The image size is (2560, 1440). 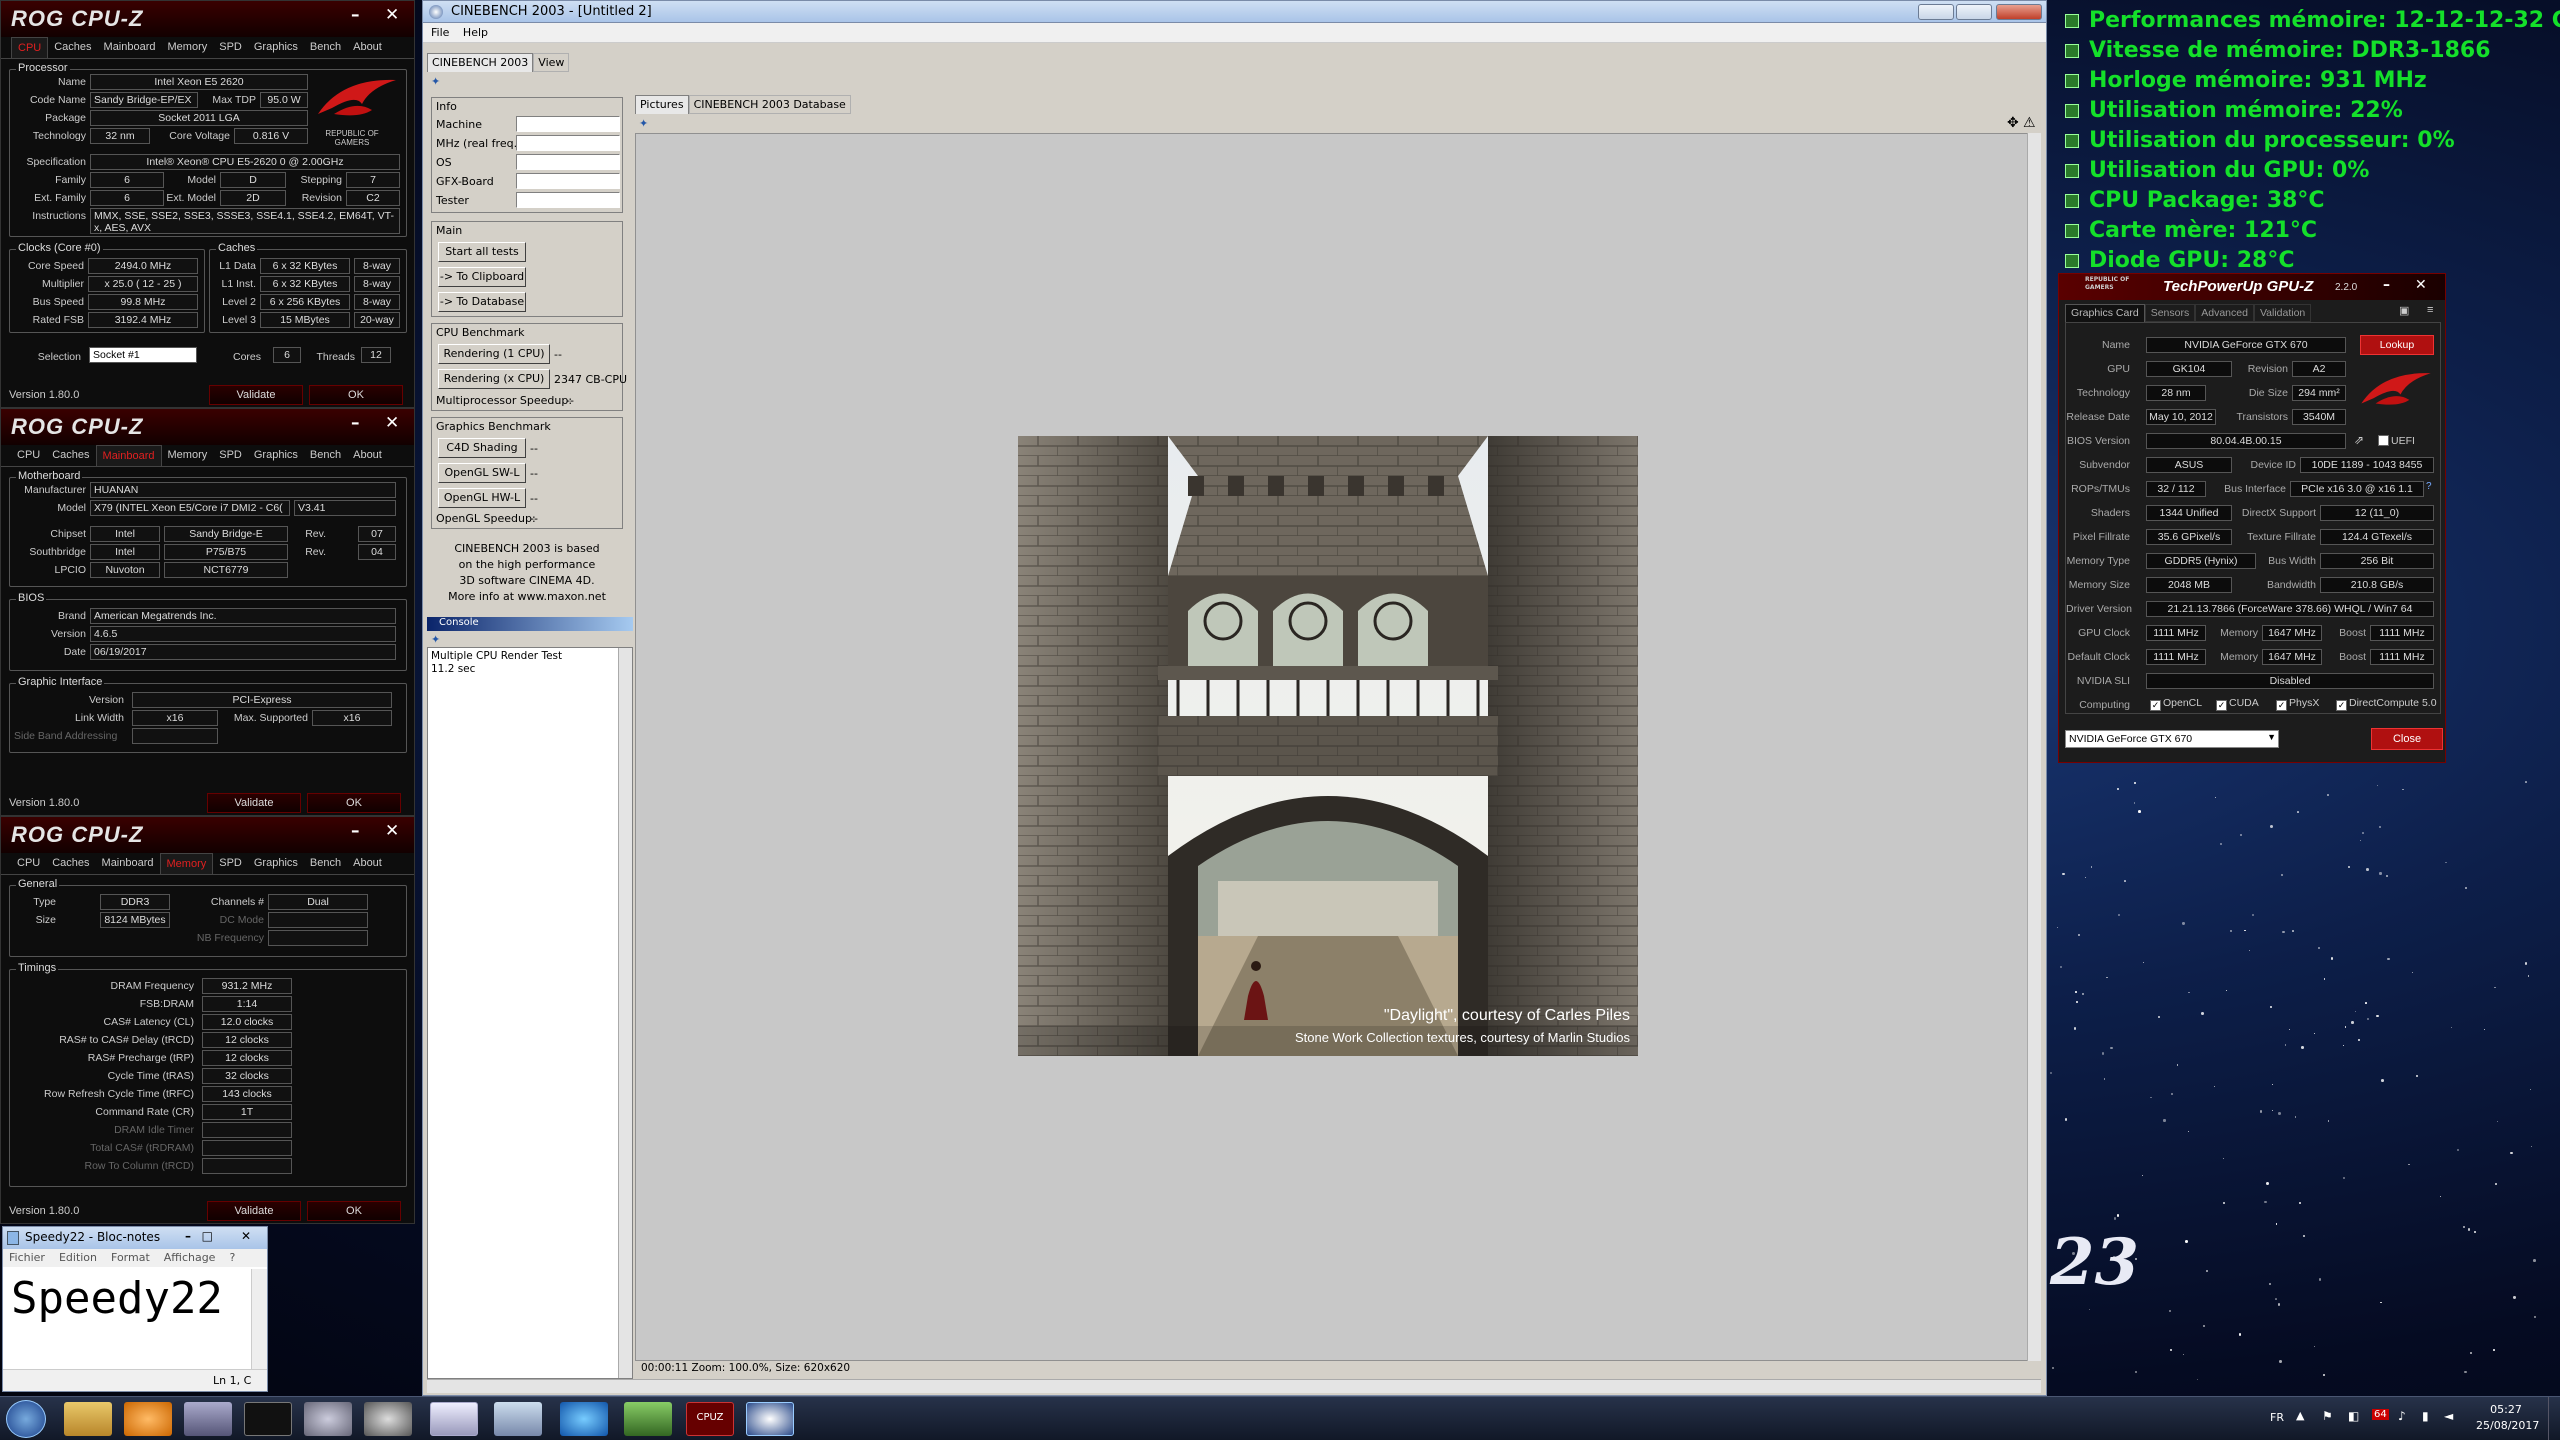 I want to click on pictures-pin-icon: ✦, so click(x=643, y=123).